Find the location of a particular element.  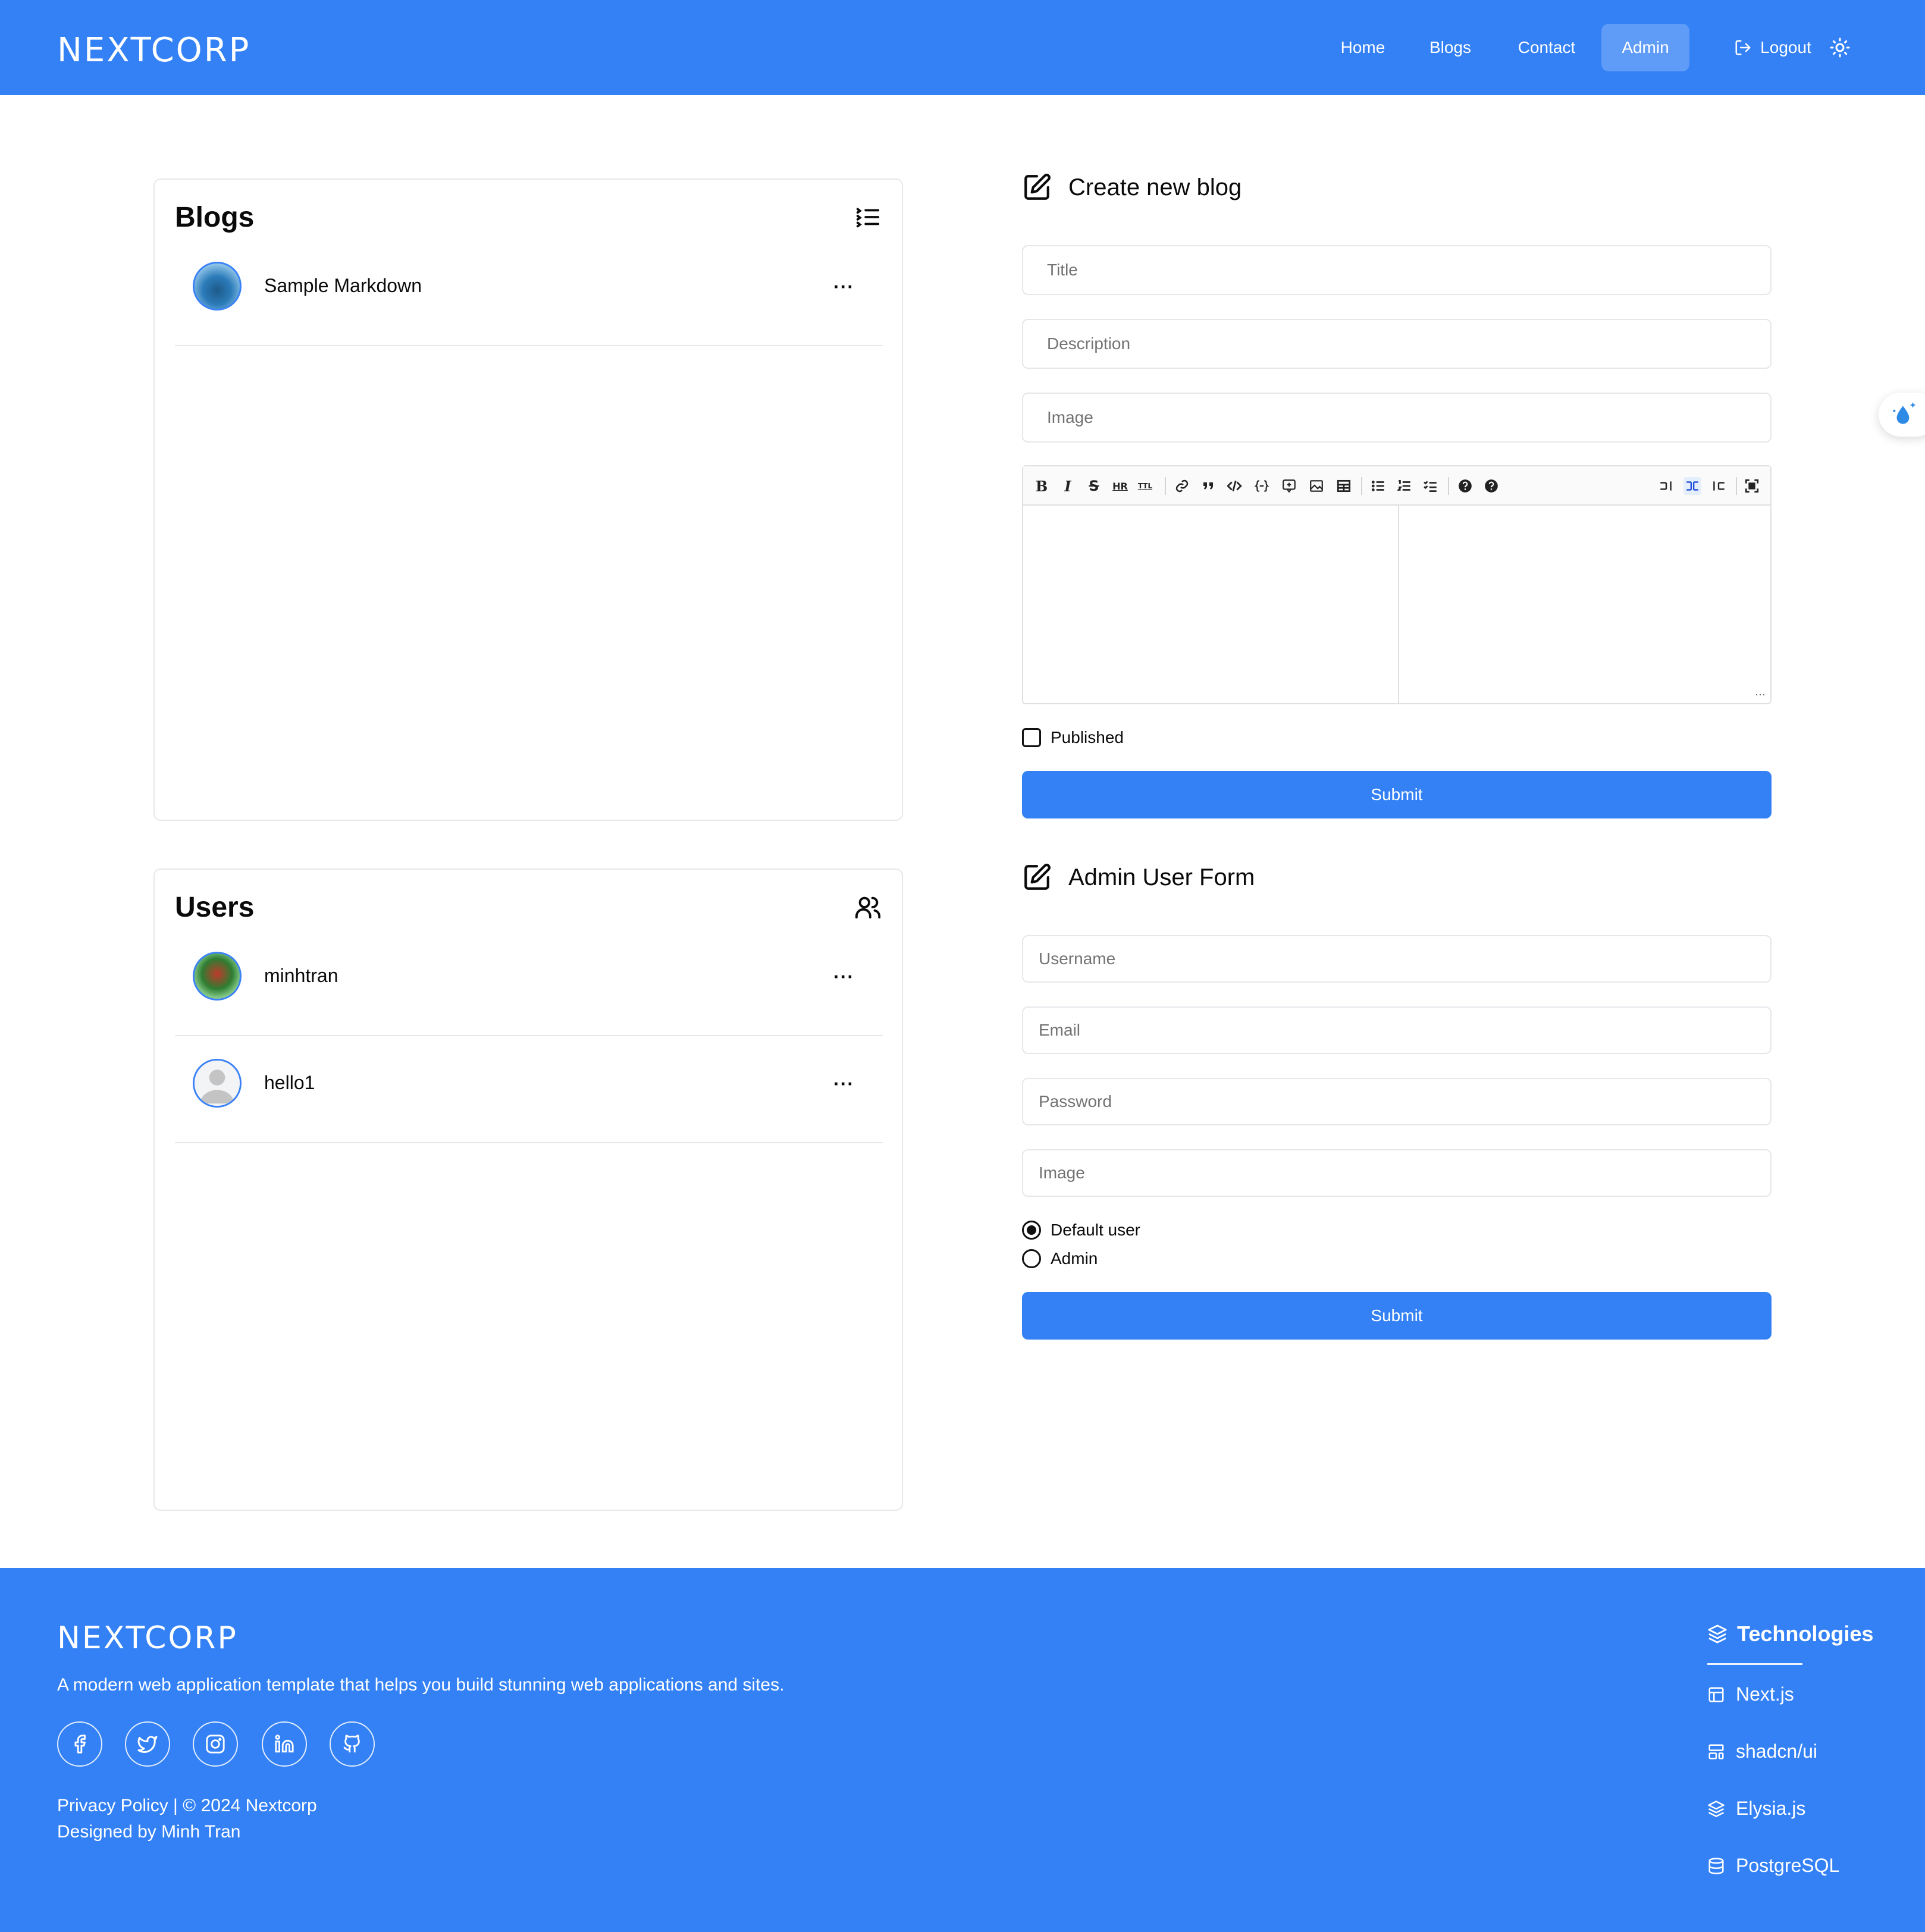

published-checkbox is located at coordinates (1031, 737).